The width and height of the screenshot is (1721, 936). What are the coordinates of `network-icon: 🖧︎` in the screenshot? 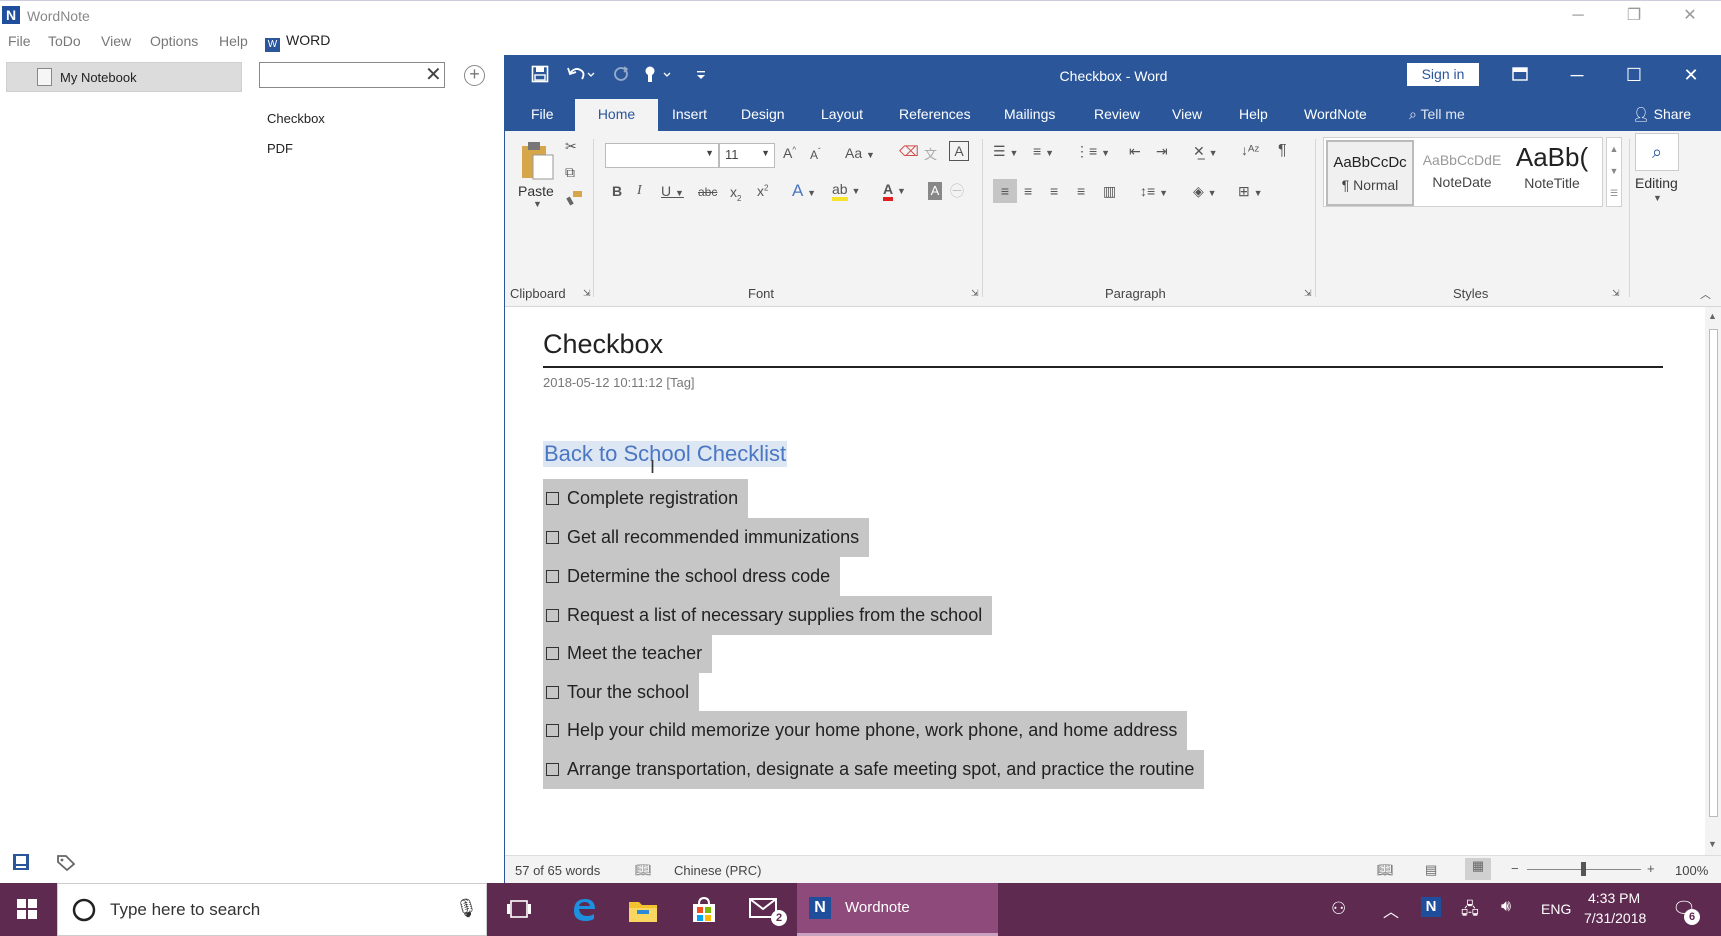 It's located at (1470, 911).